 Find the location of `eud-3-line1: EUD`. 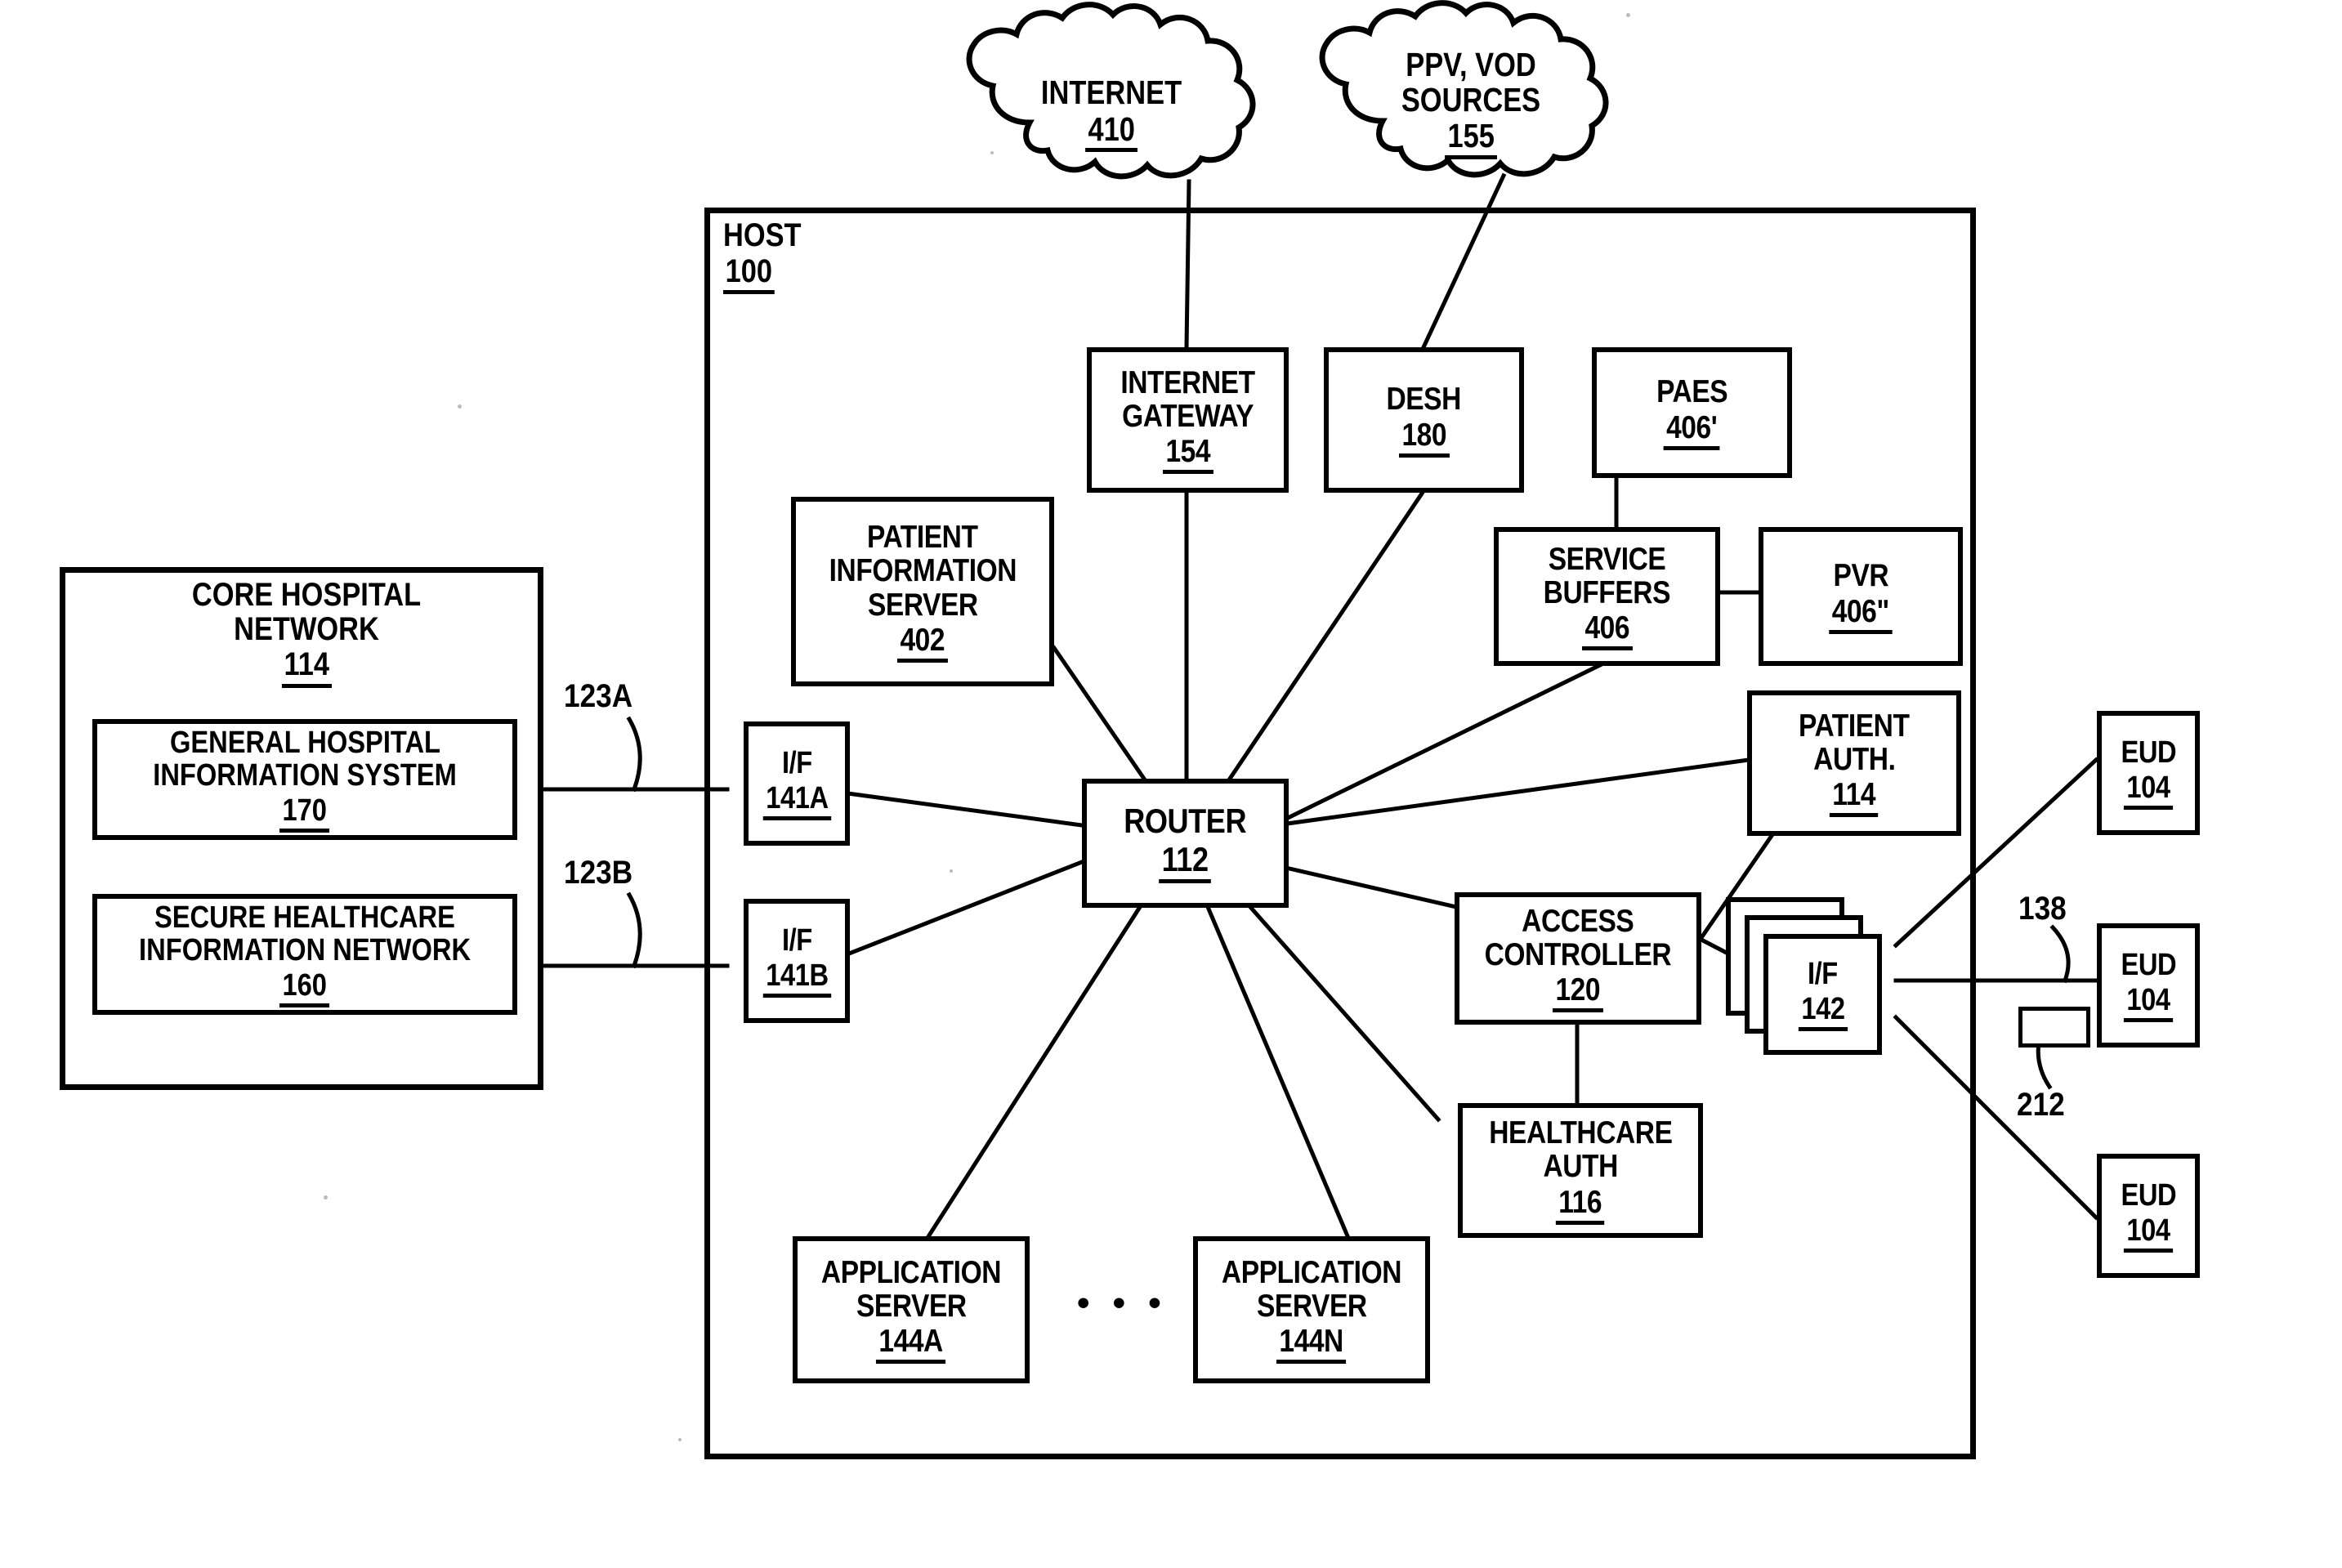

eud-3-line1: EUD is located at coordinates (2148, 1195).